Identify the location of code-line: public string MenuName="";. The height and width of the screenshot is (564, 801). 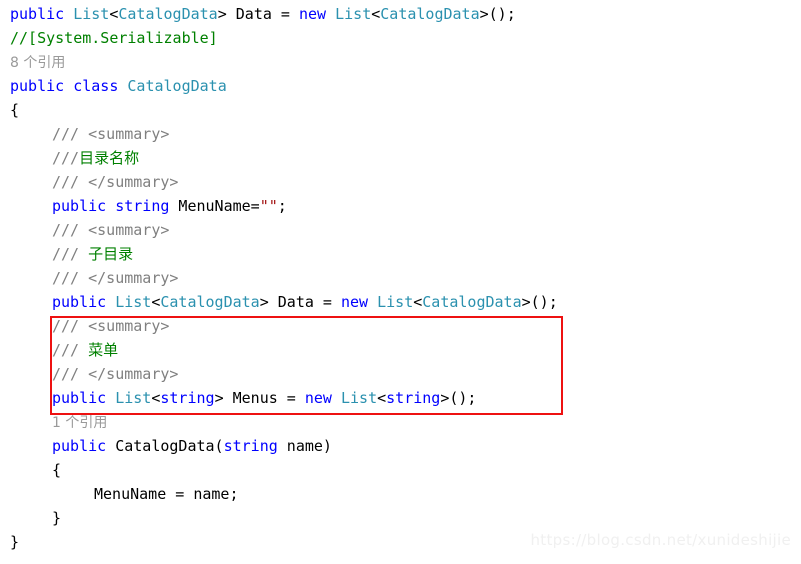
(400, 206).